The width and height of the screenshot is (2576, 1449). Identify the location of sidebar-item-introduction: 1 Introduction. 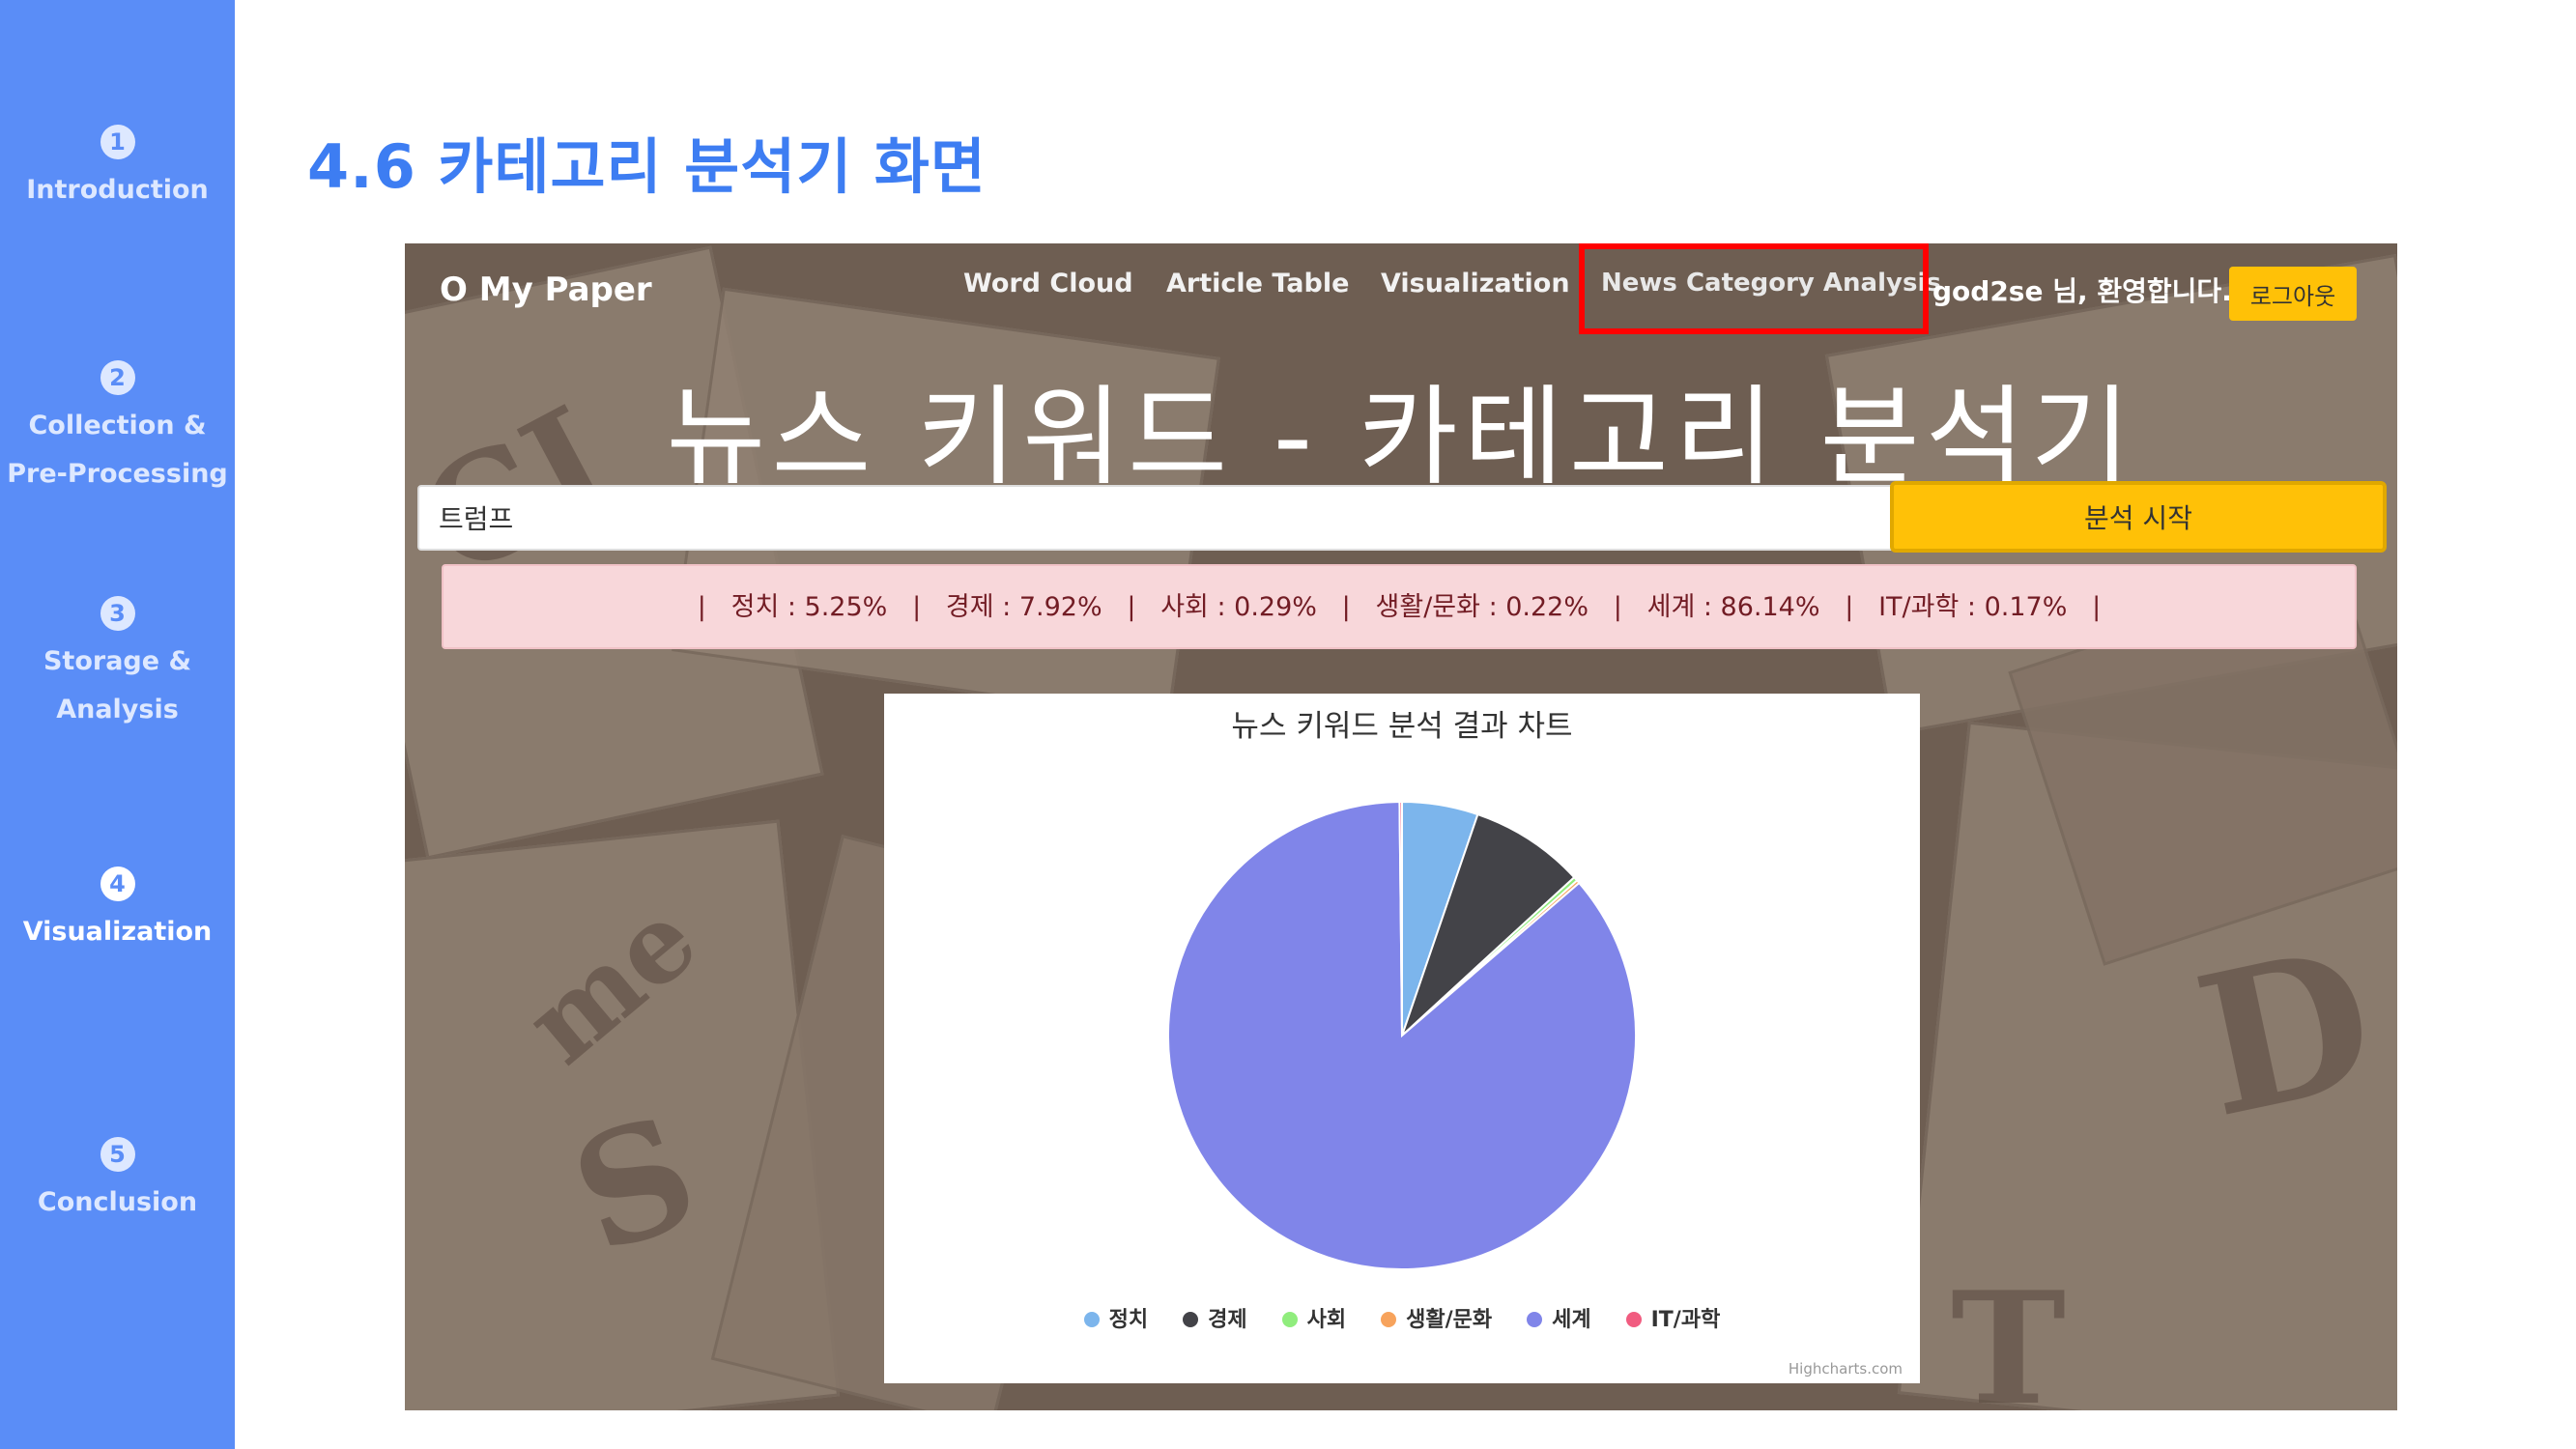
(118, 166).